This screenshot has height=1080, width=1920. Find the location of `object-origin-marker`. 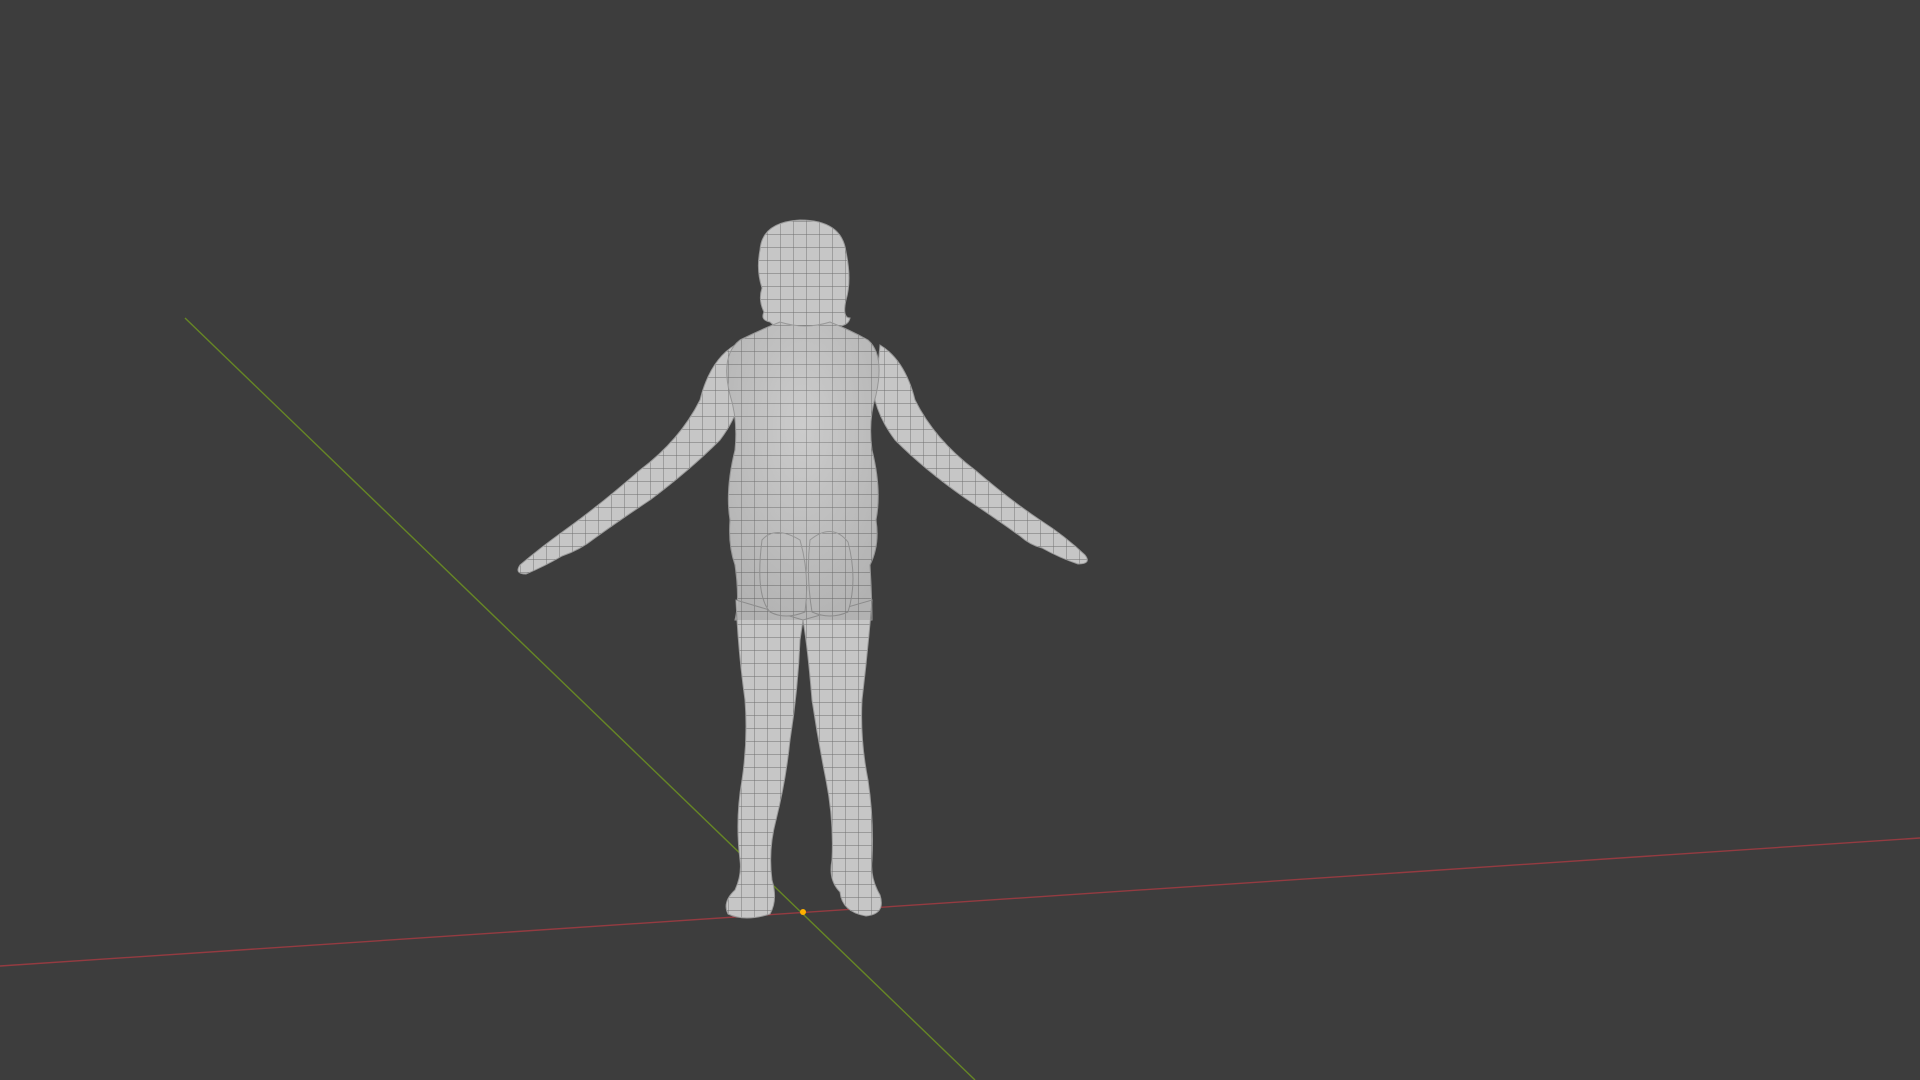

object-origin-marker is located at coordinates (803, 912).